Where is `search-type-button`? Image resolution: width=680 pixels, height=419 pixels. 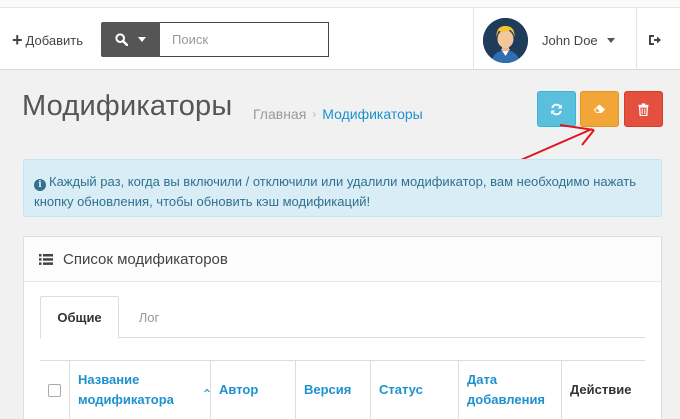 search-type-button is located at coordinates (130, 39).